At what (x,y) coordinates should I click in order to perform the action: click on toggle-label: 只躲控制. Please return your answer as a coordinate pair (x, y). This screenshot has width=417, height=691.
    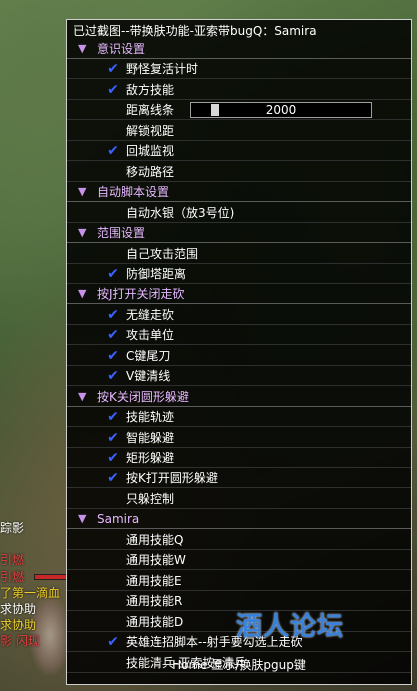
    Looking at the image, I should click on (150, 498).